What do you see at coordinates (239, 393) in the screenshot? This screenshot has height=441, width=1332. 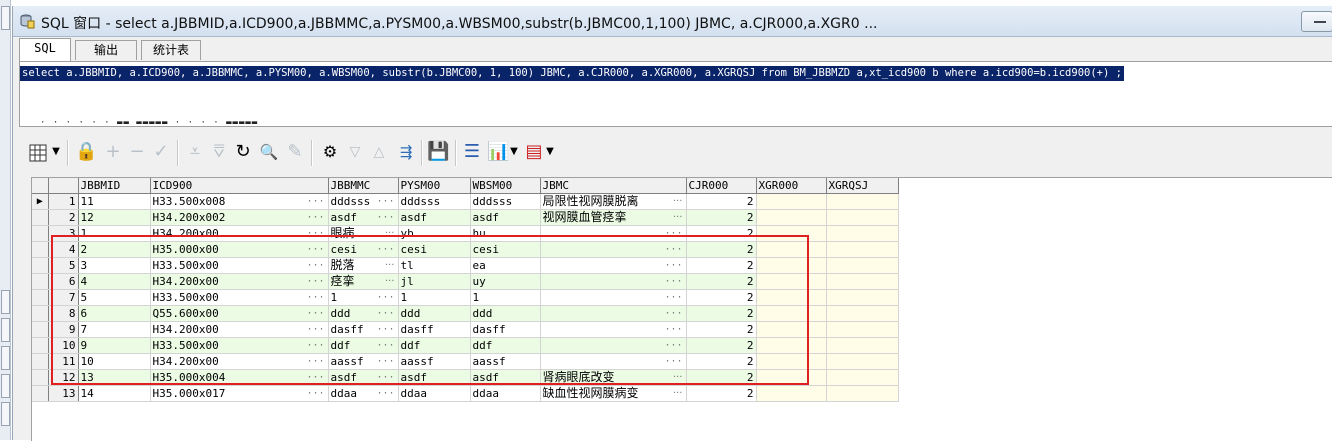 I see `cell-icd900: H35.000x017 ···` at bounding box center [239, 393].